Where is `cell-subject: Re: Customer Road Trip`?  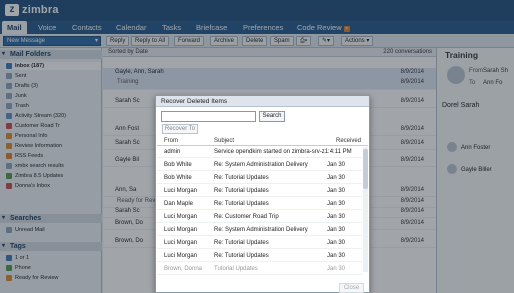
cell-subject: Re: Customer Road Trip is located at coordinates (246, 217).